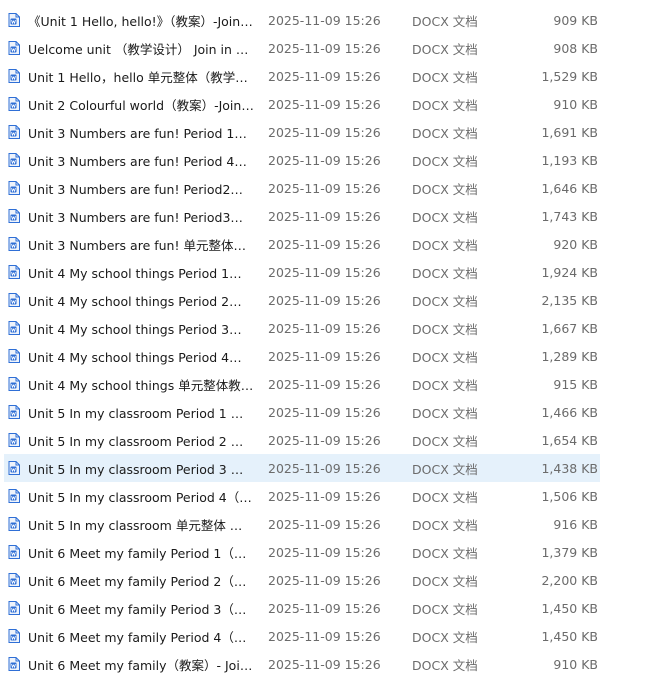  I want to click on file-size: 908 KB, so click(575, 48).